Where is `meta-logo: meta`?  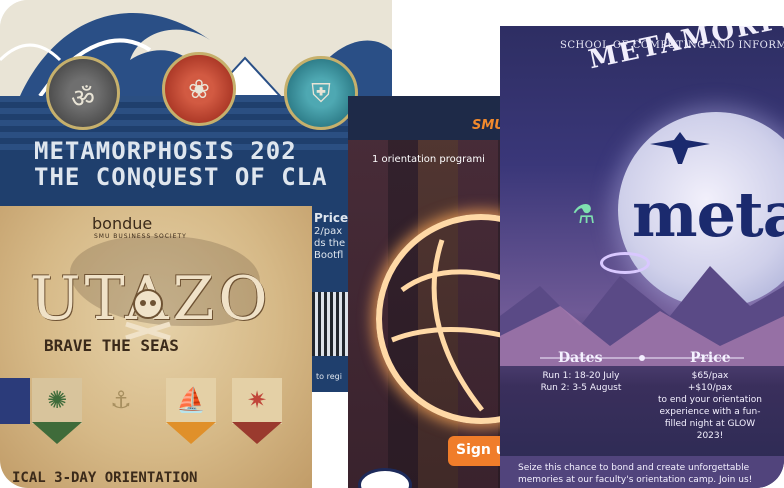 meta-logo: meta is located at coordinates (708, 214).